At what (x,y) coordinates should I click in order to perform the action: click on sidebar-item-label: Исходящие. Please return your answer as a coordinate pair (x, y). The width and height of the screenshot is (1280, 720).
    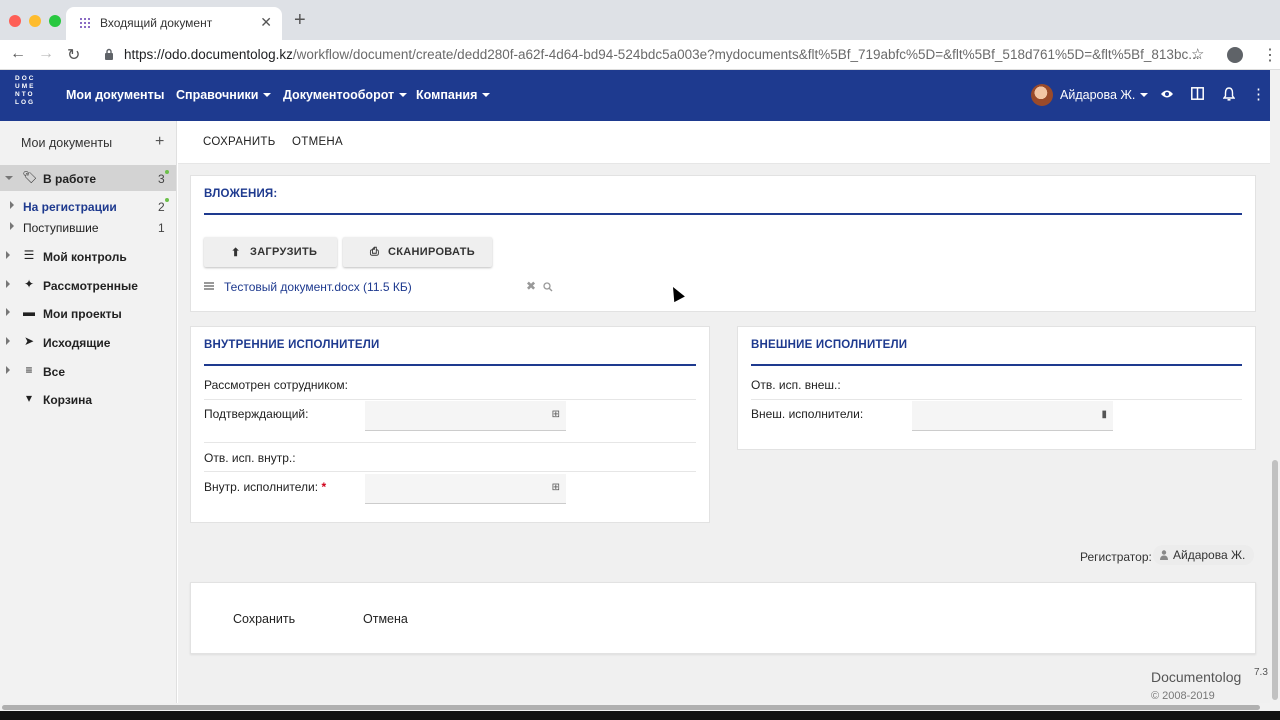
    Looking at the image, I should click on (77, 343).